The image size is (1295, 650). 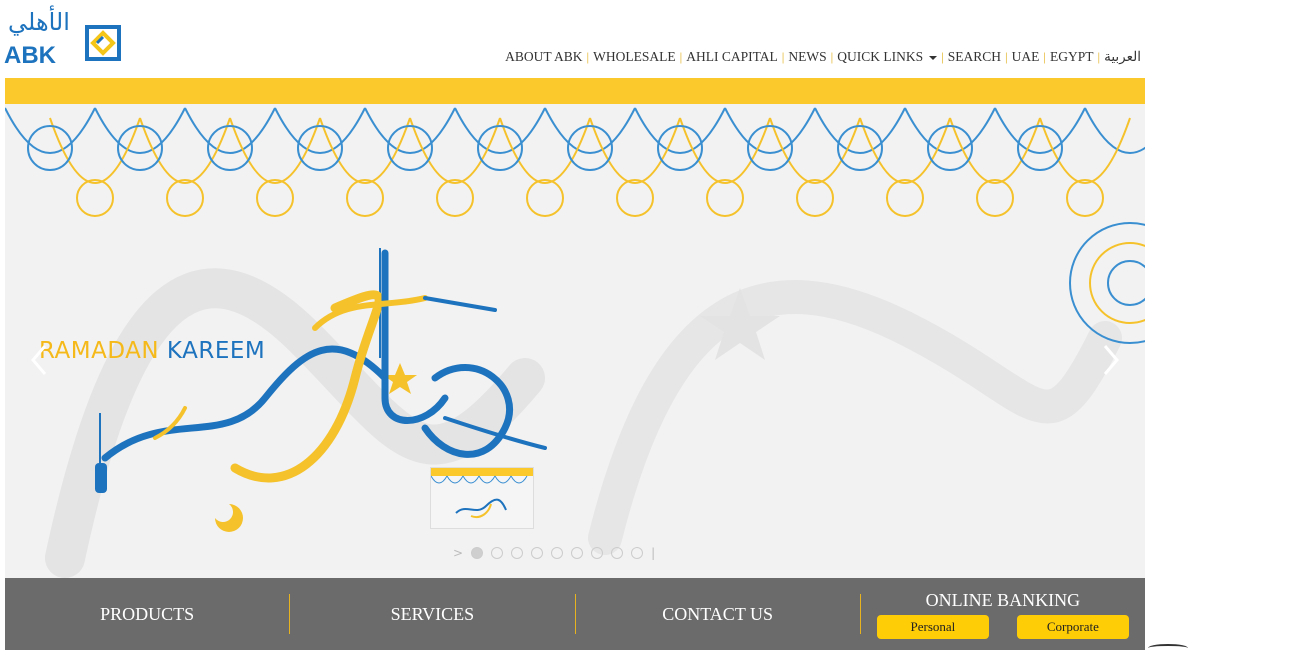 What do you see at coordinates (1122, 57) in the screenshot?
I see `nav-arabic: العربية` at bounding box center [1122, 57].